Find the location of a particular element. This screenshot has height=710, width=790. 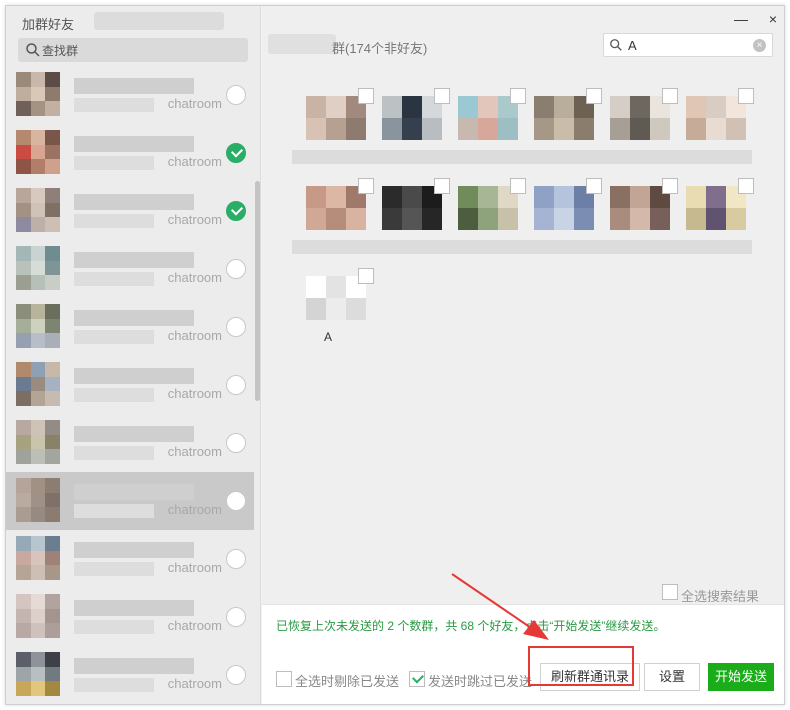

annotation-highlight-box is located at coordinates (581, 666).